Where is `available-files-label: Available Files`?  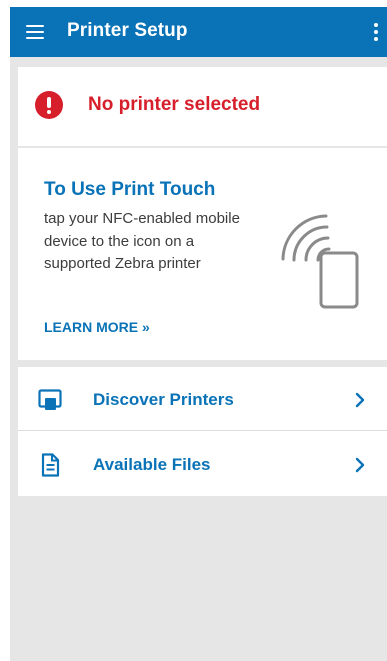
available-files-label: Available Files is located at coordinates (152, 464).